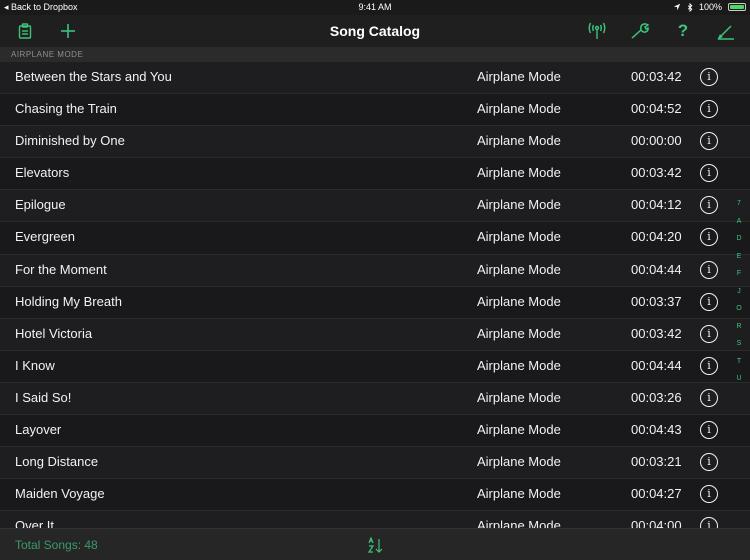 The height and width of the screenshot is (560, 750). I want to click on song-title: For the Moment, so click(61, 269).